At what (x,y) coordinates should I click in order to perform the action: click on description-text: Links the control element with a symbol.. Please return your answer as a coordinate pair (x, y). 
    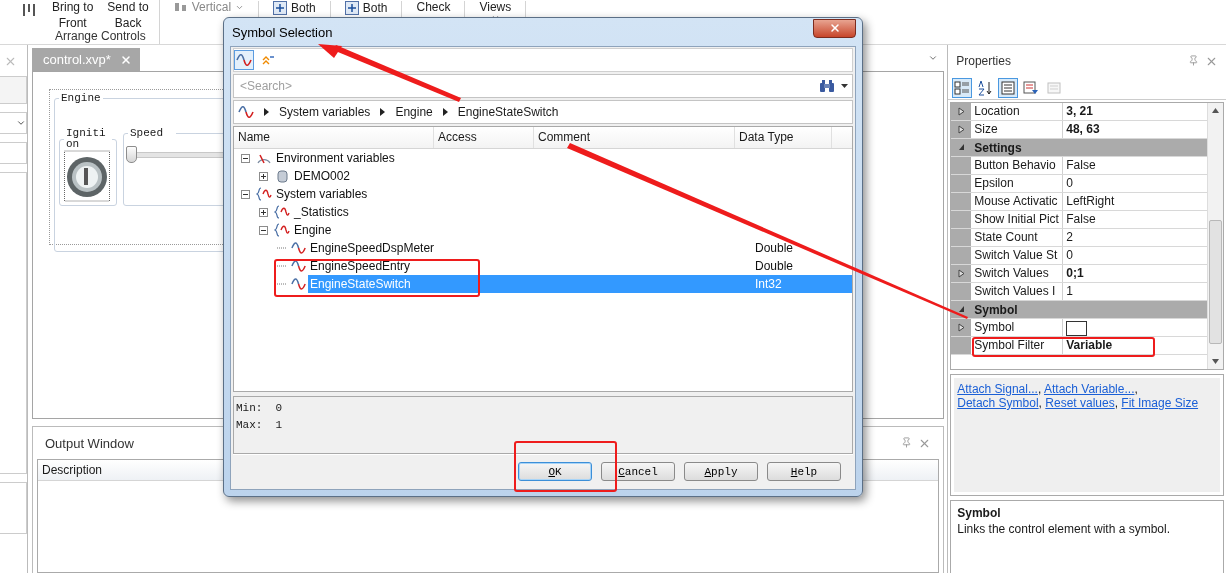
    Looking at the image, I should click on (1064, 529).